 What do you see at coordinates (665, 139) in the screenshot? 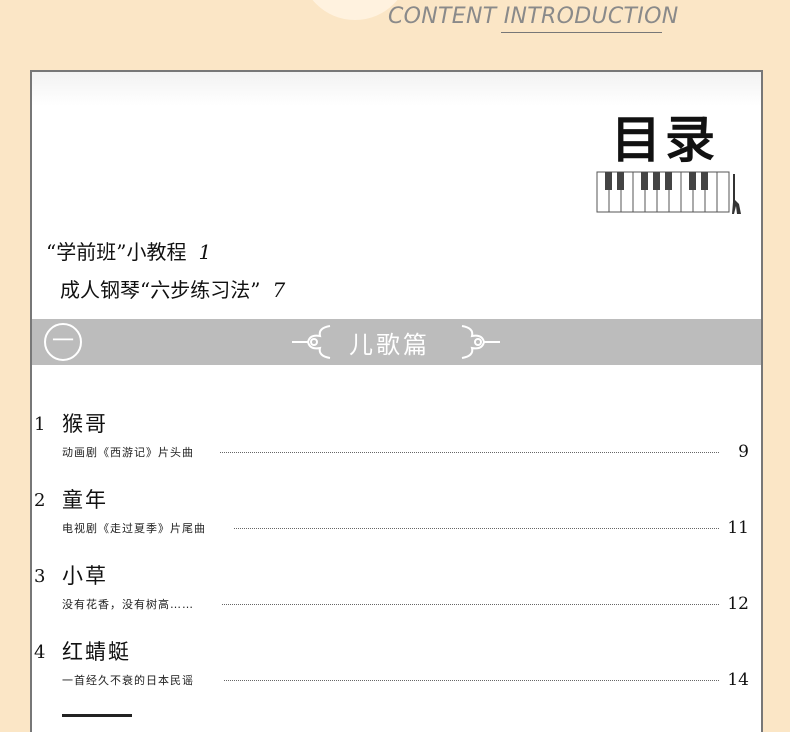
I see `toc-heading: 目录` at bounding box center [665, 139].